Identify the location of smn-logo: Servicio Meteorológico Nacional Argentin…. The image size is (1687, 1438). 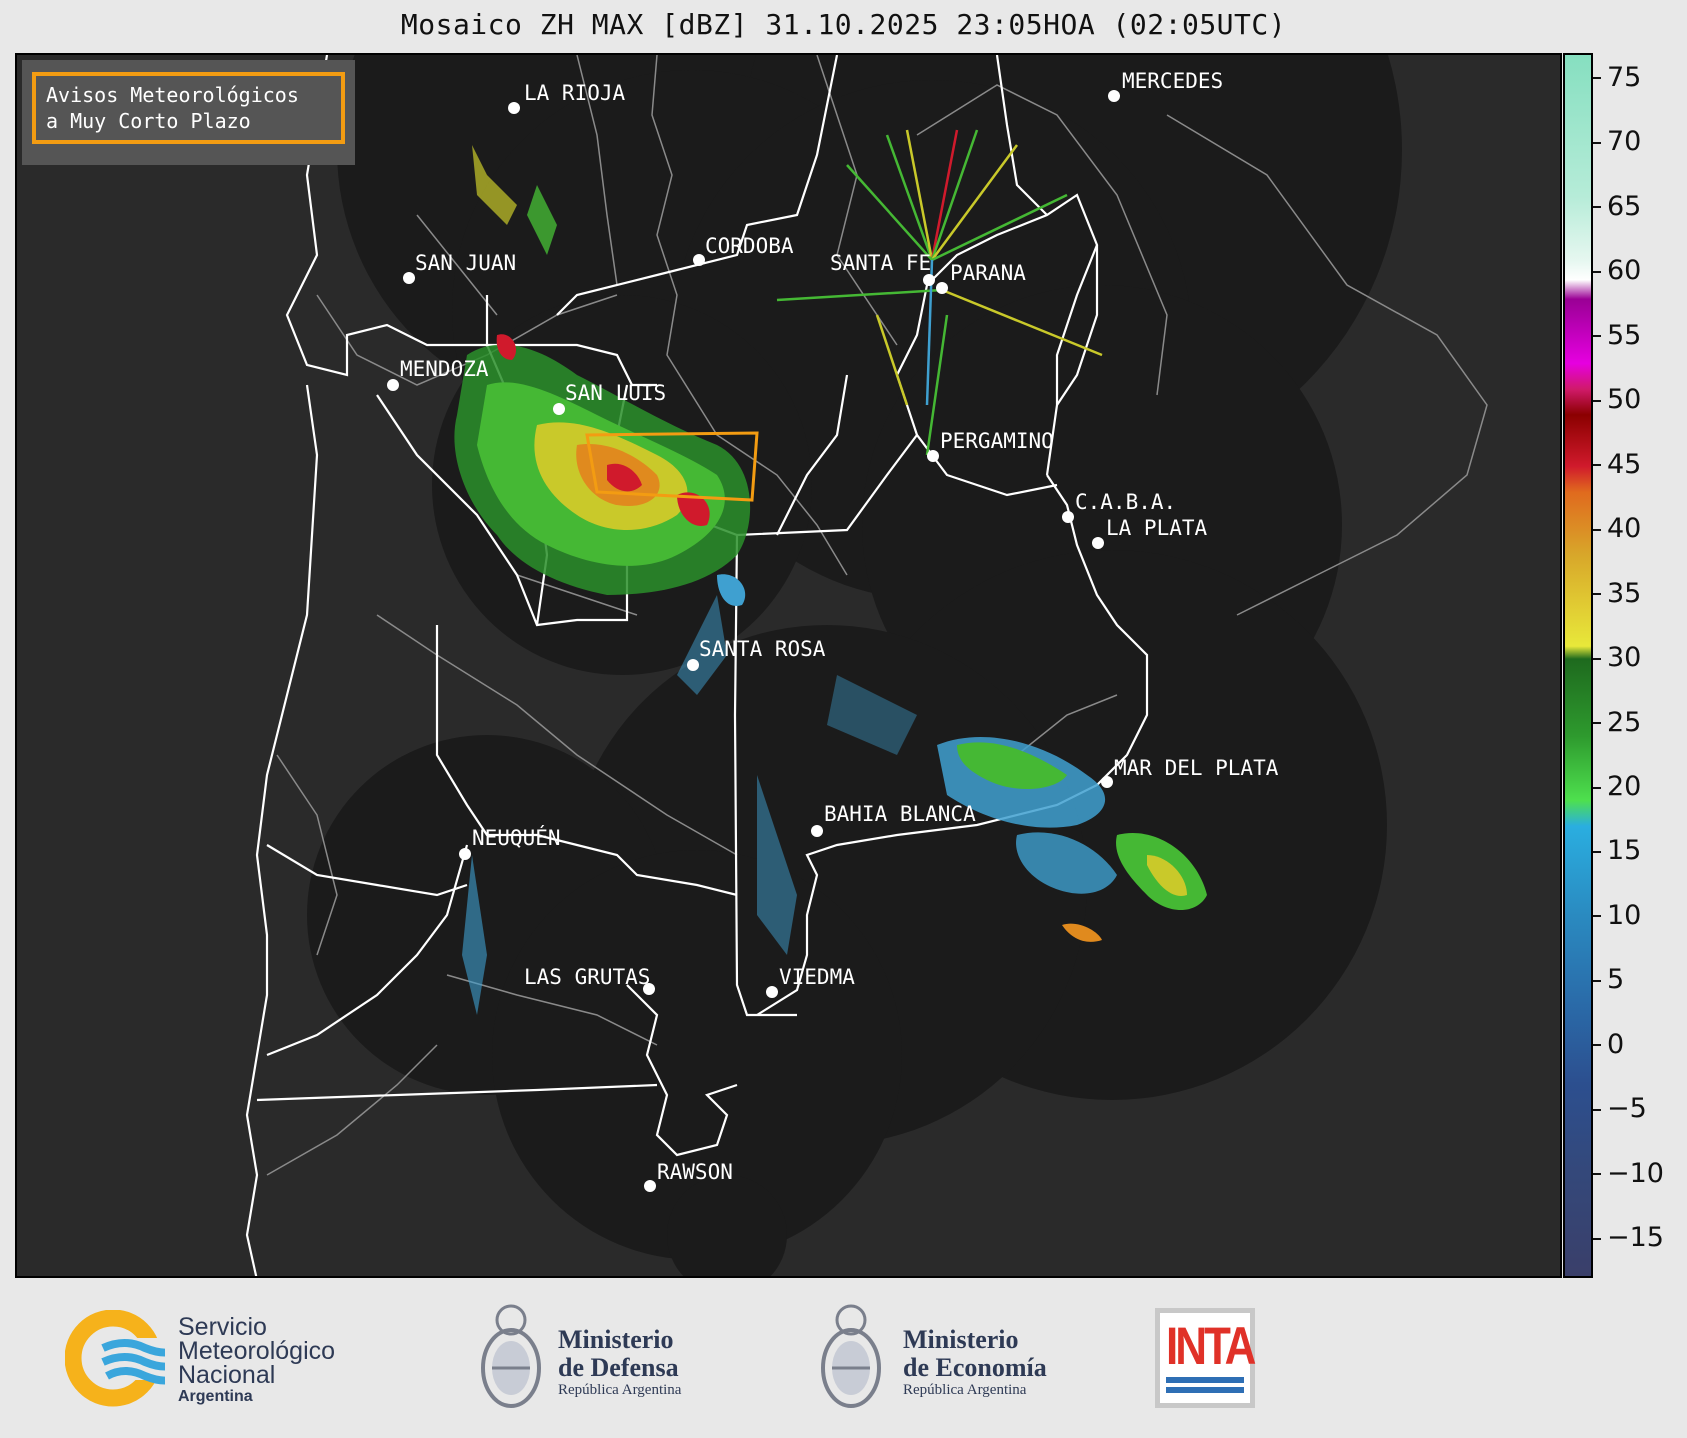
(225, 1360).